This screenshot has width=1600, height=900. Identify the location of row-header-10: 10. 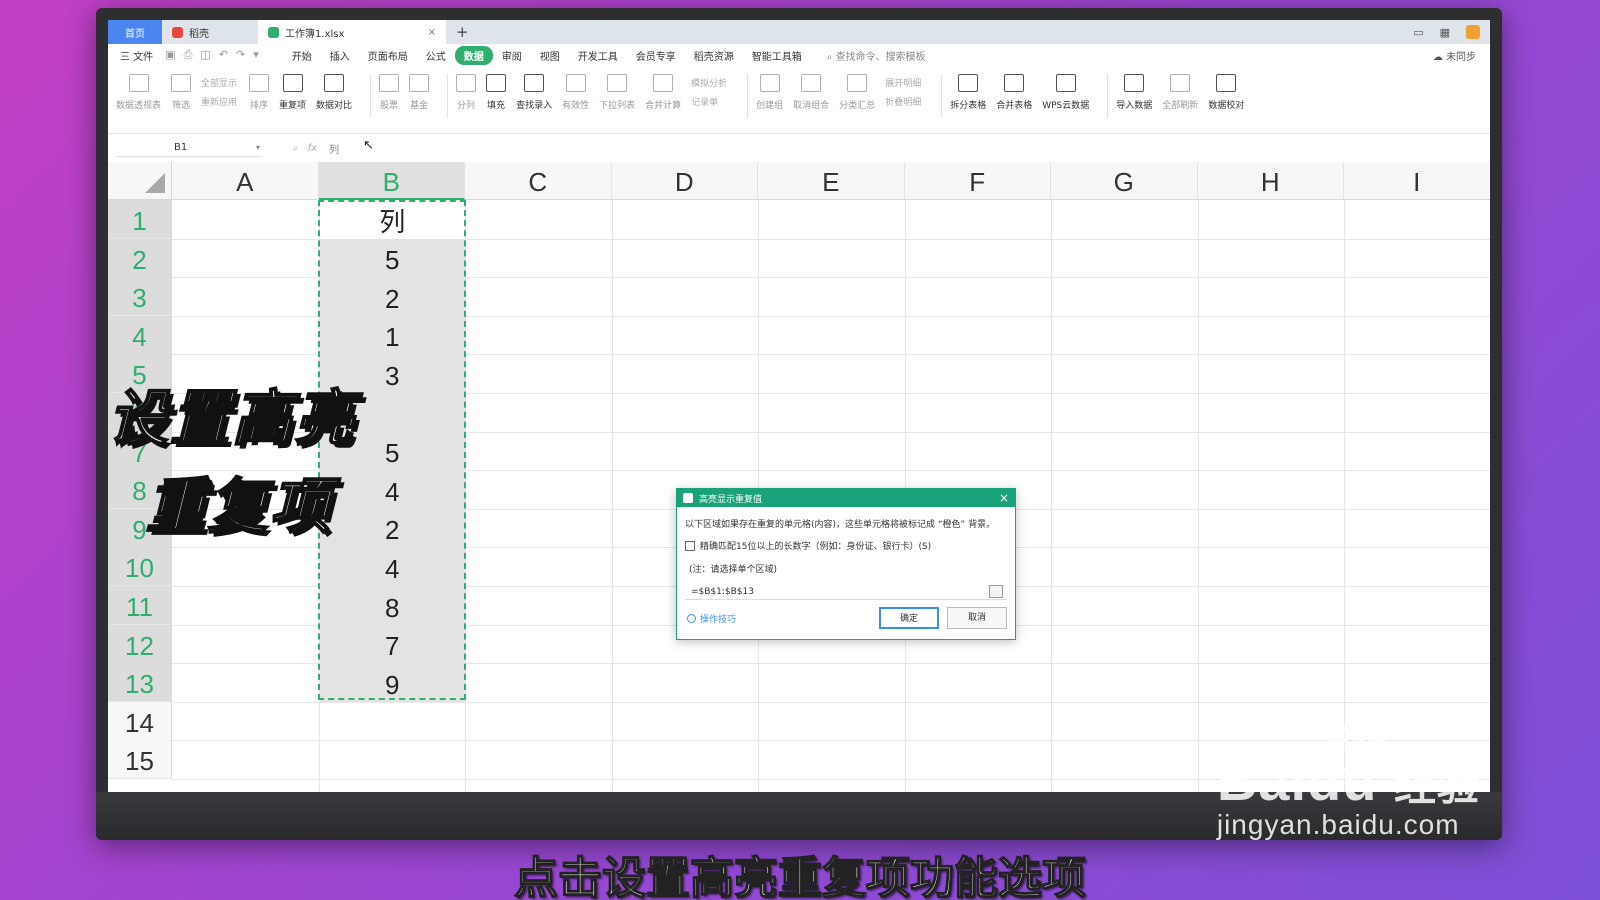
(140, 567).